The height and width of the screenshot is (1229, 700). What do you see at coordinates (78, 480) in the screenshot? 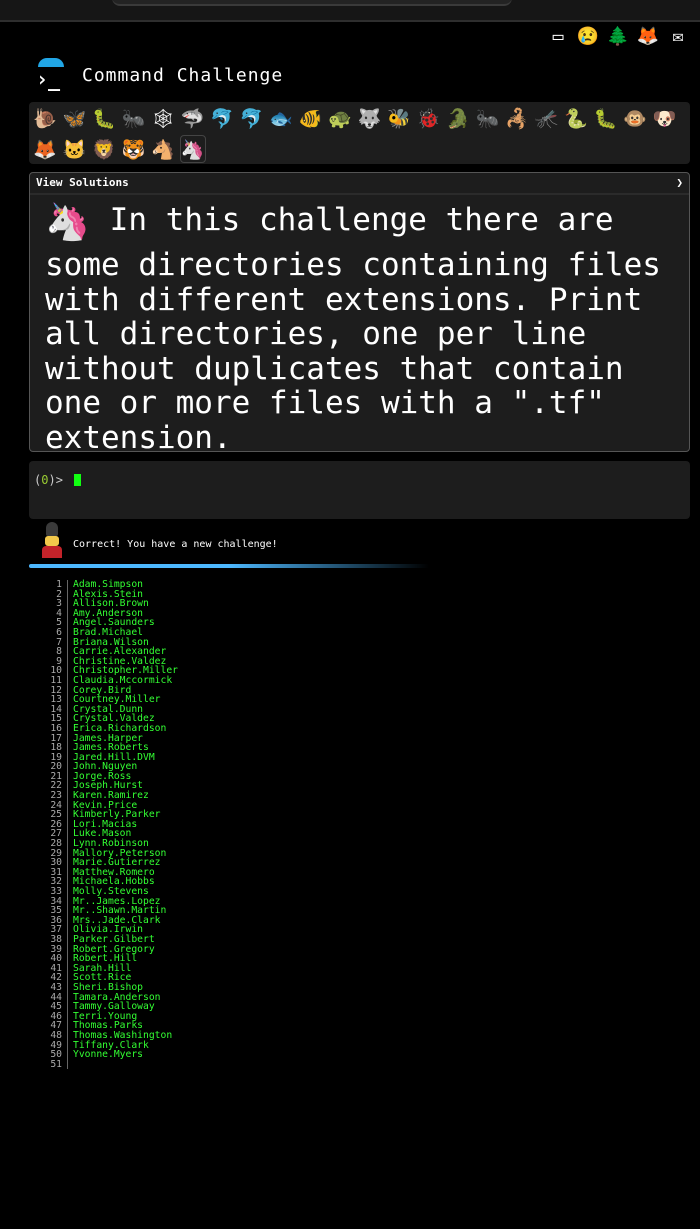
I see `terminal-cursor` at bounding box center [78, 480].